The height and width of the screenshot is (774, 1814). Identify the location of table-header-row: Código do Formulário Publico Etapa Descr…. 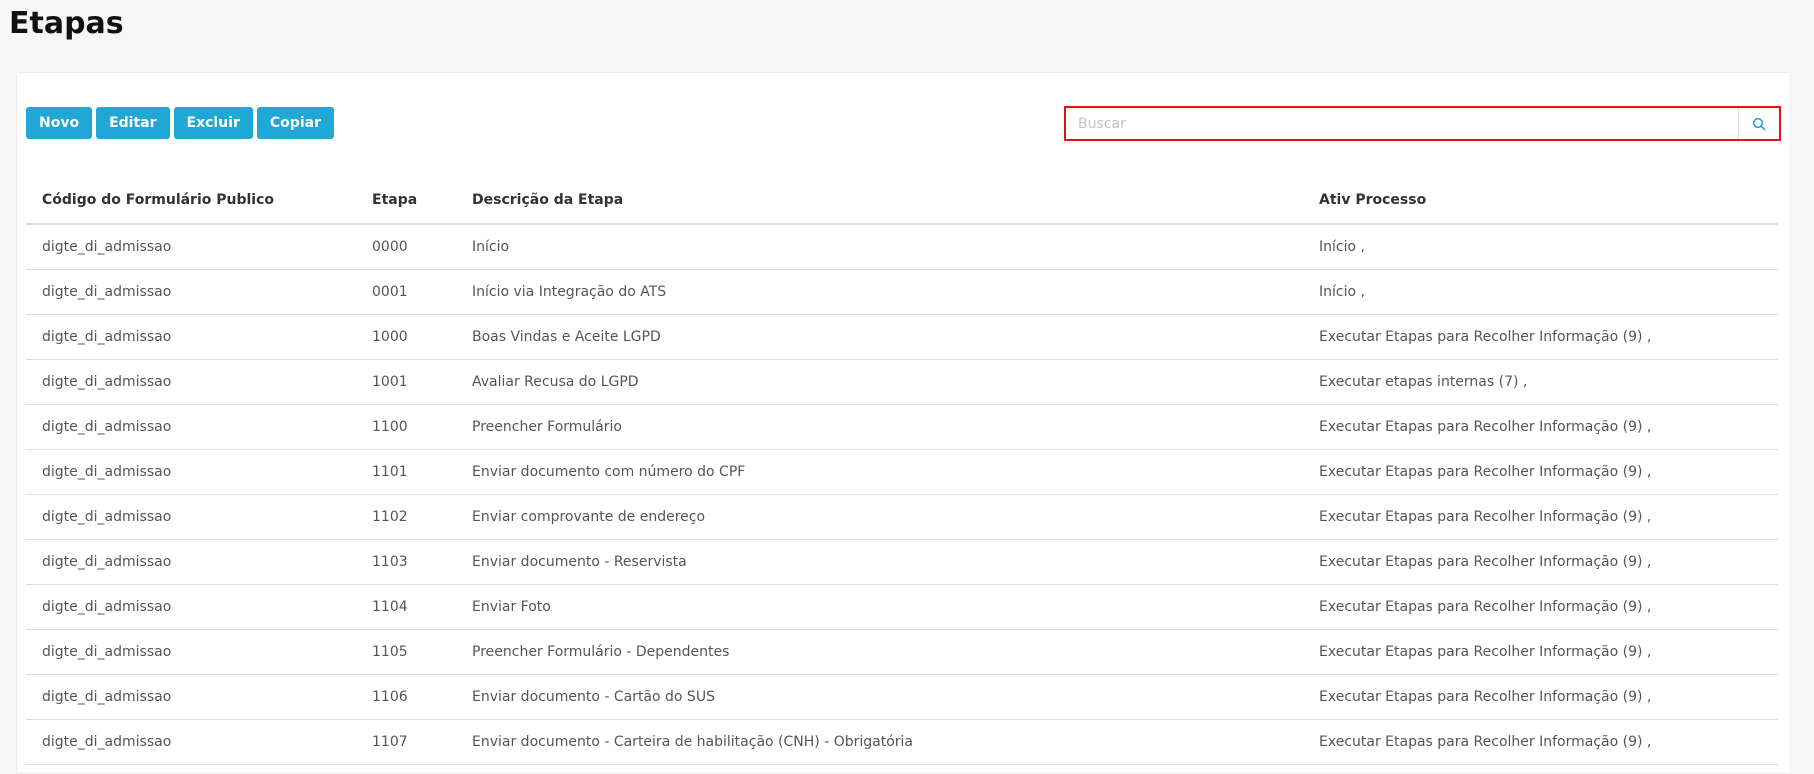
(902, 201).